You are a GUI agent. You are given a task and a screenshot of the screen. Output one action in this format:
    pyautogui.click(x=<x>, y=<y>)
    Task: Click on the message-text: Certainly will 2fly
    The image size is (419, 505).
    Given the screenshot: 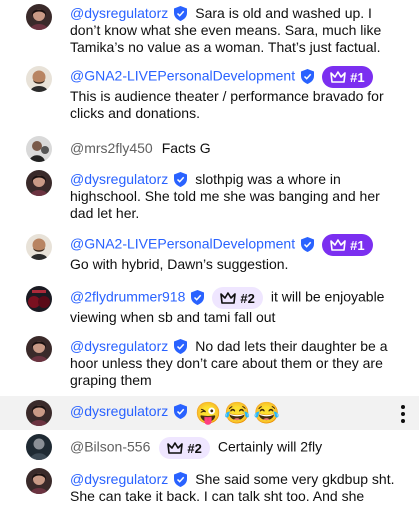 What is the action you would take?
    pyautogui.click(x=270, y=446)
    